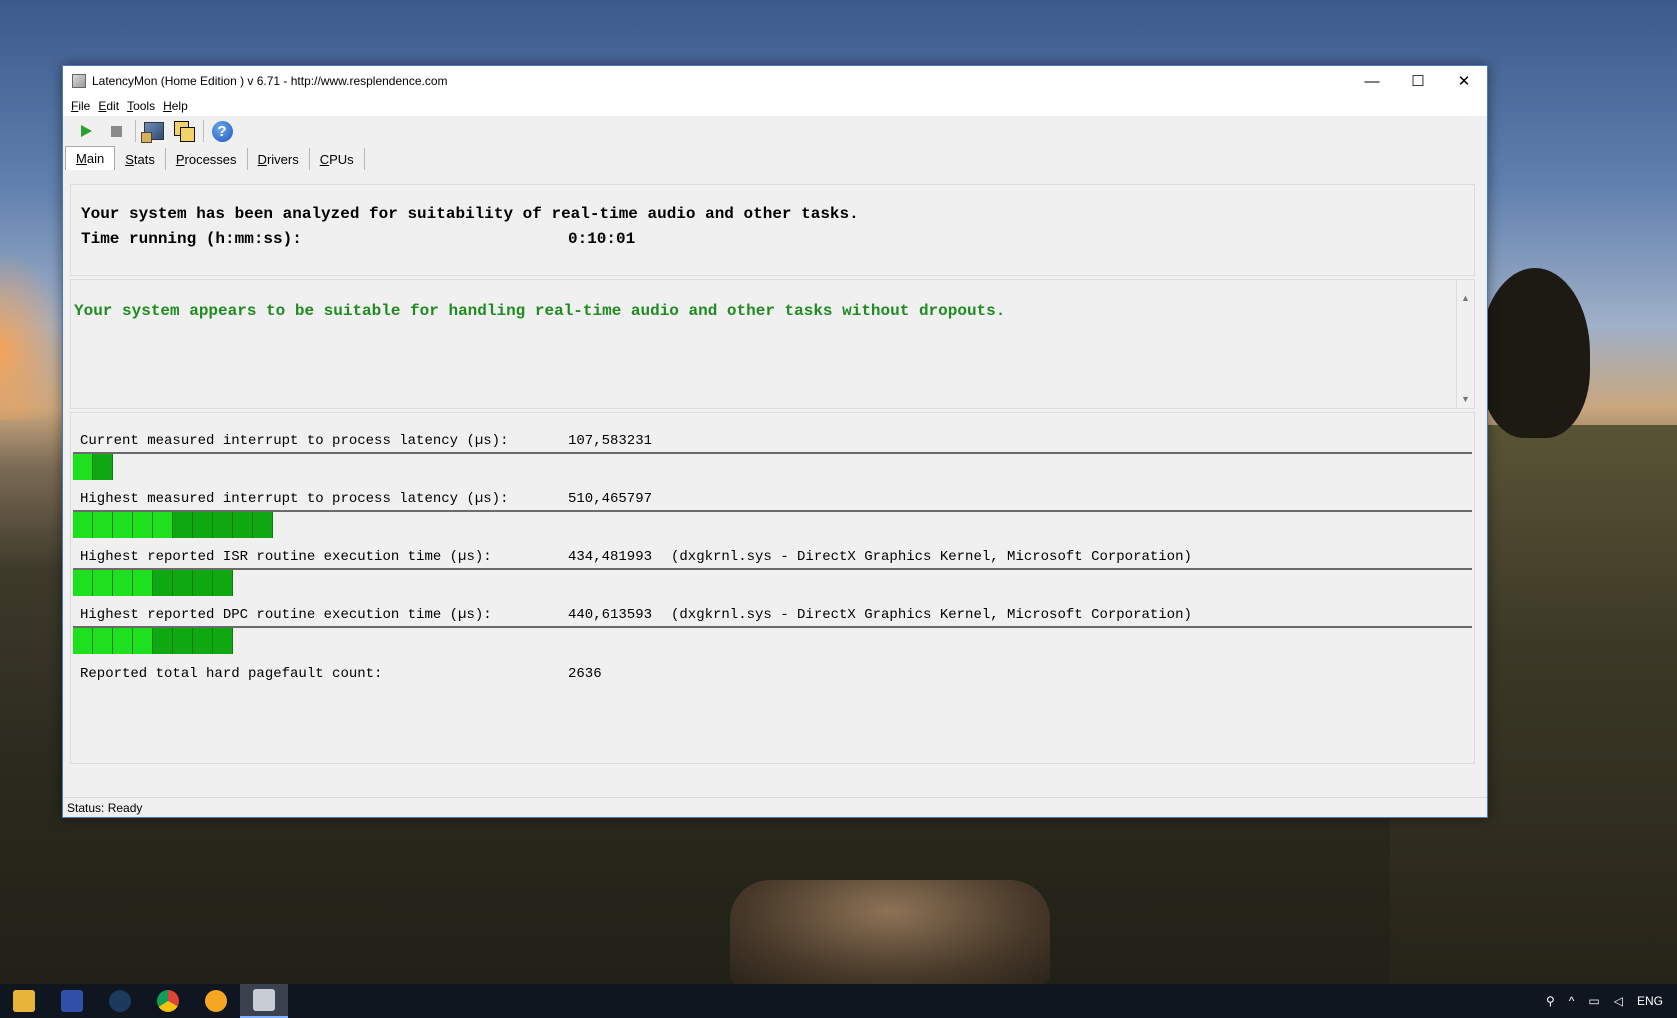 This screenshot has width=1677, height=1018. Describe the element at coordinates (1650, 1001) in the screenshot. I see `language-indicator: ENG` at that location.